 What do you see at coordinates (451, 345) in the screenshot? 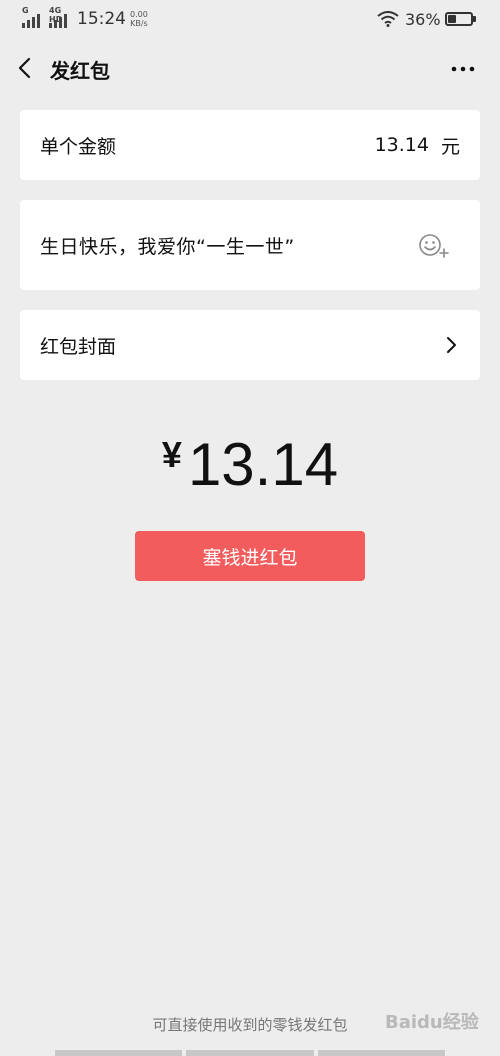
I see `chevron-right-icon` at bounding box center [451, 345].